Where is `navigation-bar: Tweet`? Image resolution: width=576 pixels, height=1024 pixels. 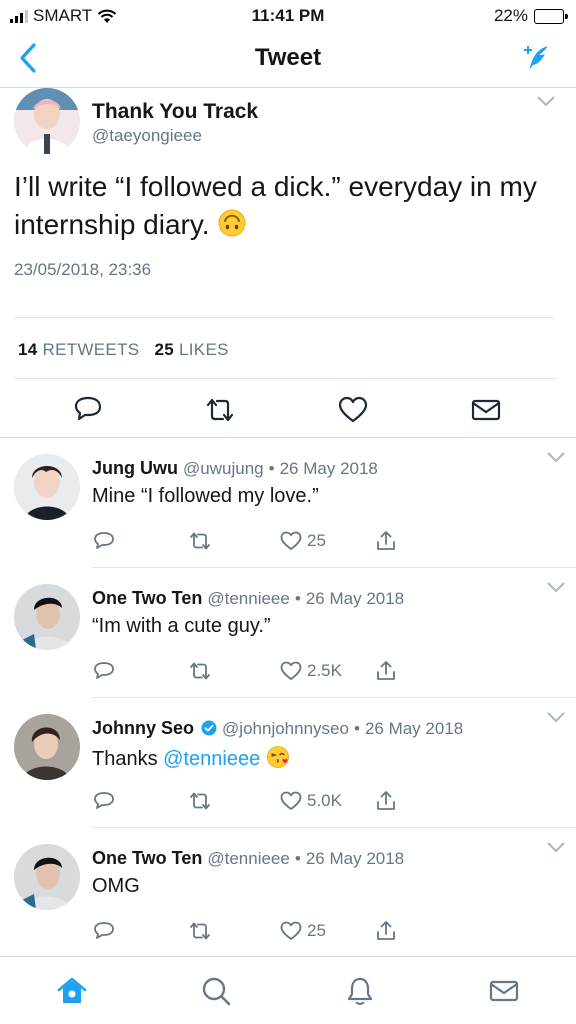 navigation-bar: Tweet is located at coordinates (288, 59).